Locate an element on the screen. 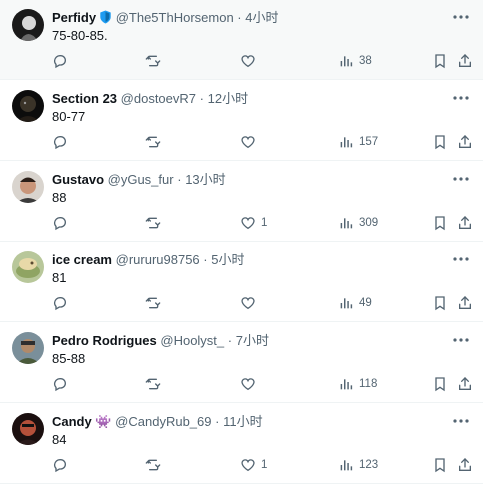 This screenshot has width=500, height=487. user-handle: @CandyRub_69 is located at coordinates (163, 421).